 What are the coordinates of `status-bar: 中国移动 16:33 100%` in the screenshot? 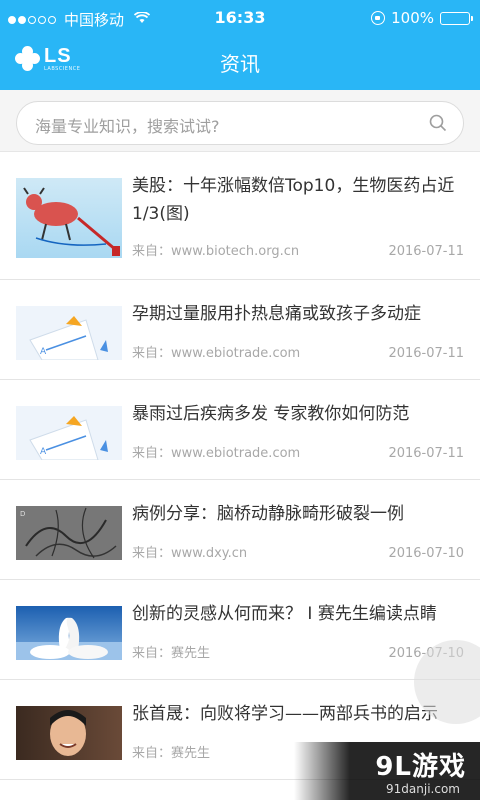 It's located at (240, 18).